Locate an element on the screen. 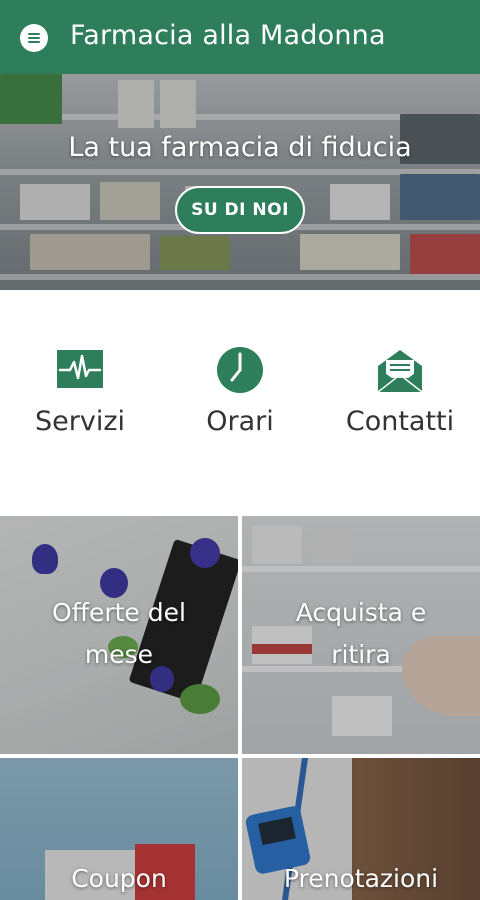  tile-prenotazioni: Prenotazioni is located at coordinates (361, 829).